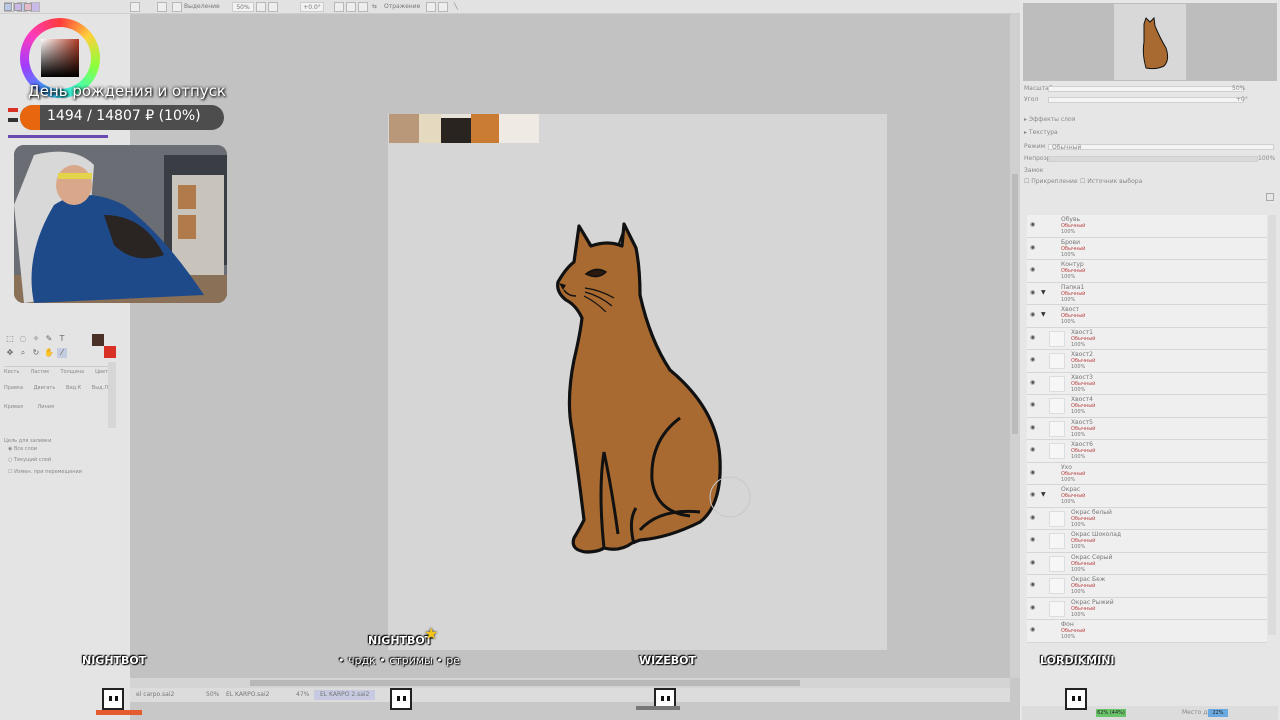 The width and height of the screenshot is (1280, 720). What do you see at coordinates (45, 407) in the screenshot?
I see `brush-label: Линия` at bounding box center [45, 407].